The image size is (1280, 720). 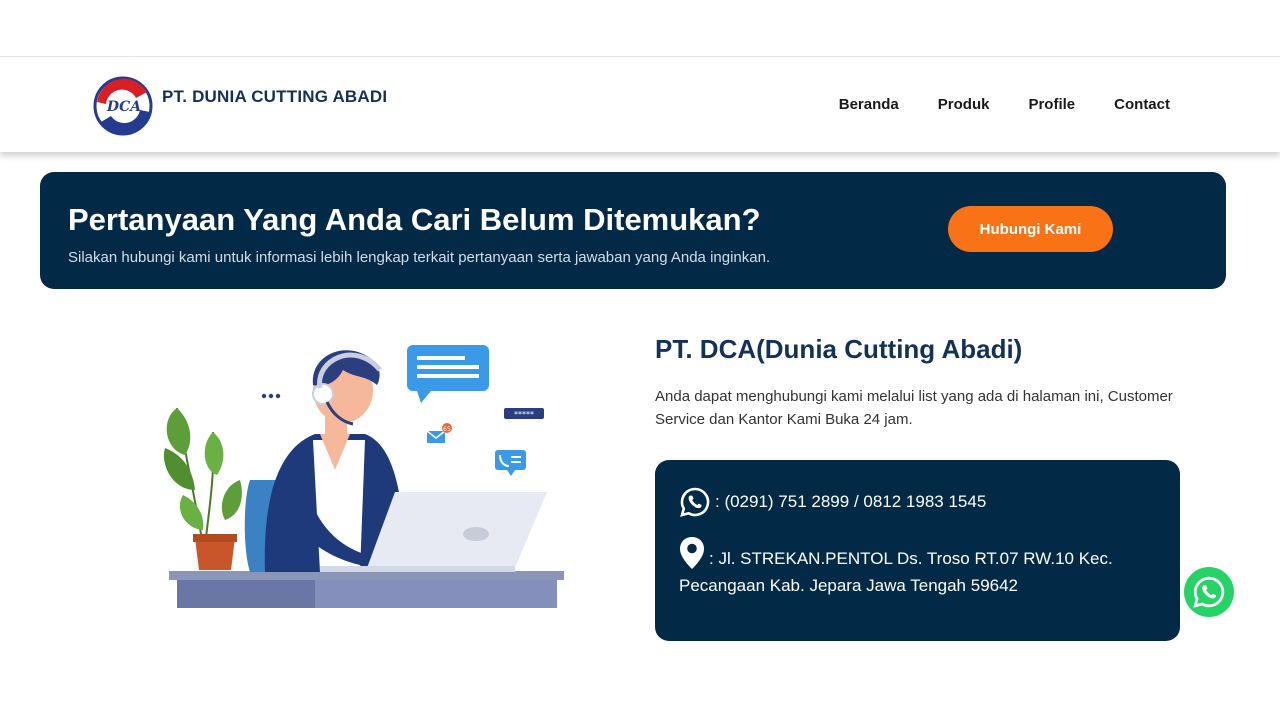 What do you see at coordinates (447, 429) in the screenshot?
I see `chat-badge-count: 65` at bounding box center [447, 429].